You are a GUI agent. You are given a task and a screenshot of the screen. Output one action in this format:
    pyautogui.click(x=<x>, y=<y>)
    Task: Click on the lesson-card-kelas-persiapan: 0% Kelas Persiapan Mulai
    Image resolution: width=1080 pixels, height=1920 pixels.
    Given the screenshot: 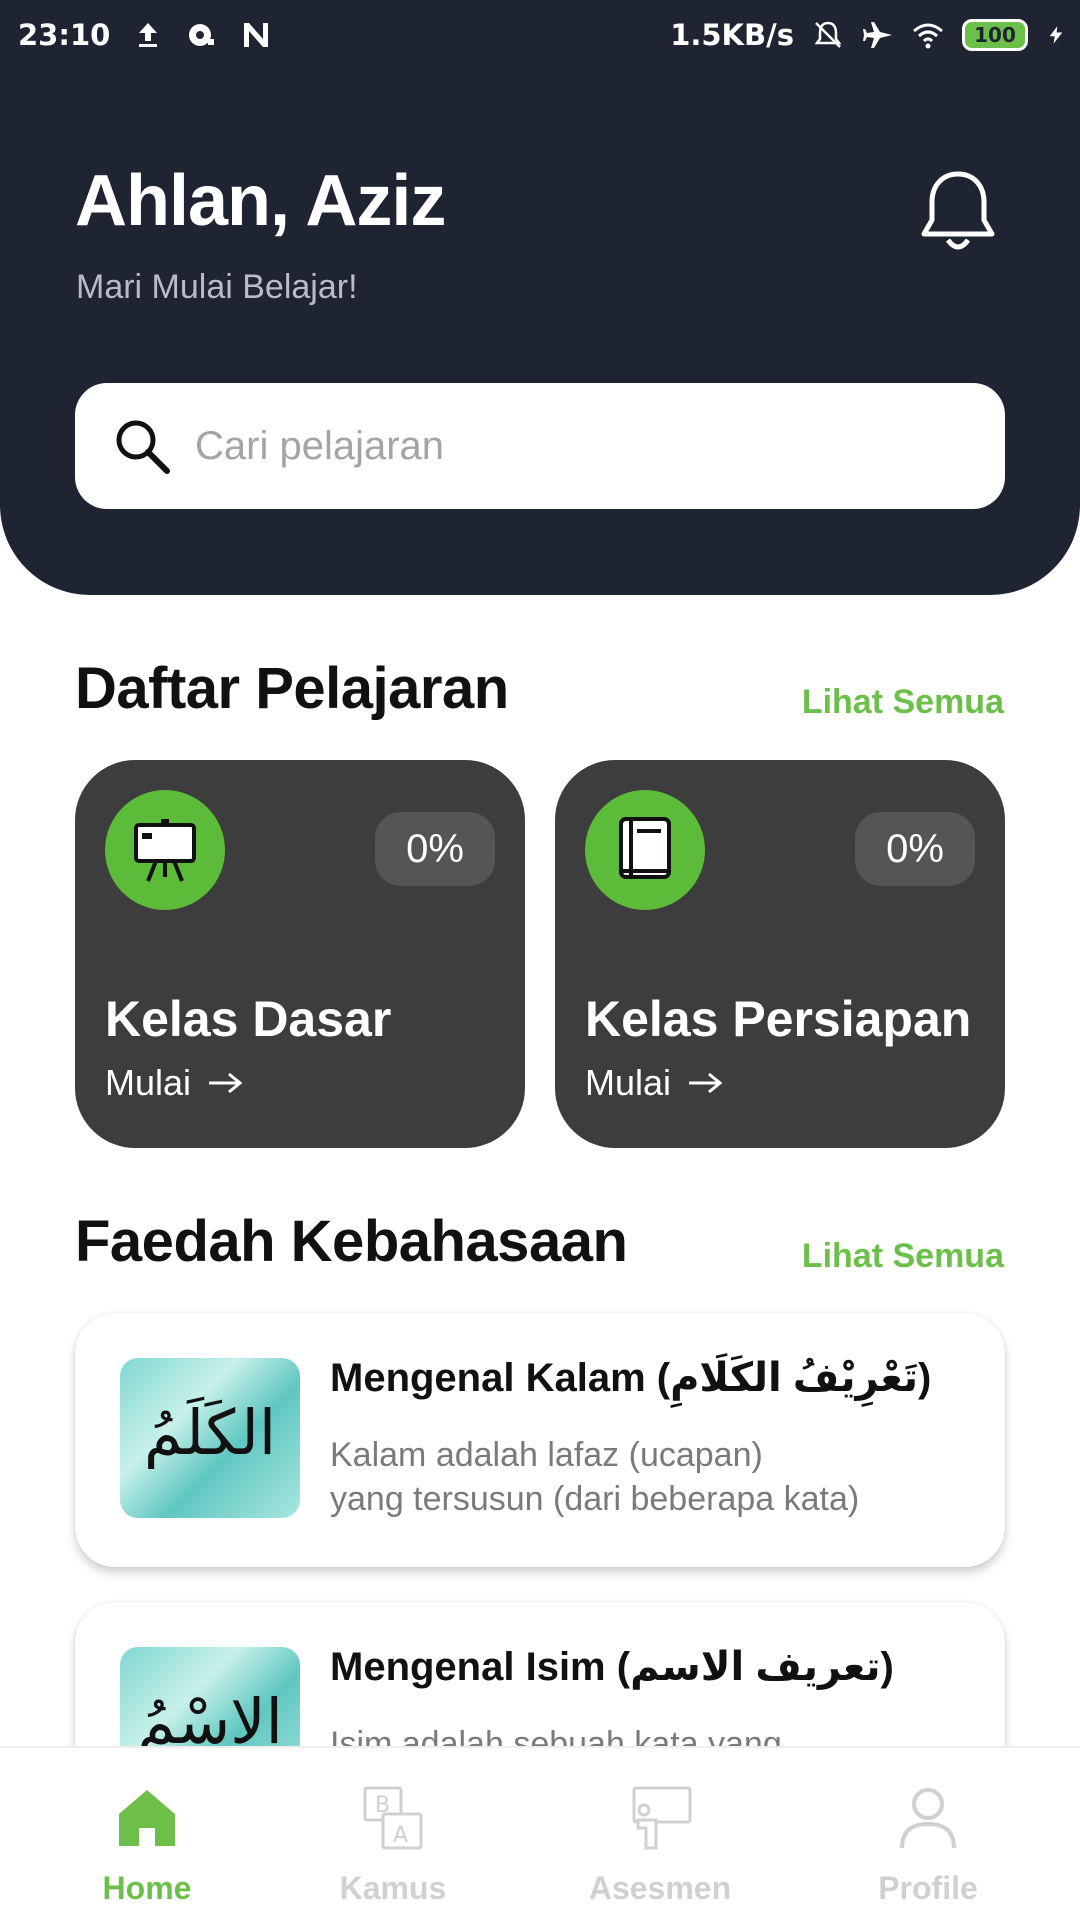 What is the action you would take?
    pyautogui.click(x=780, y=954)
    